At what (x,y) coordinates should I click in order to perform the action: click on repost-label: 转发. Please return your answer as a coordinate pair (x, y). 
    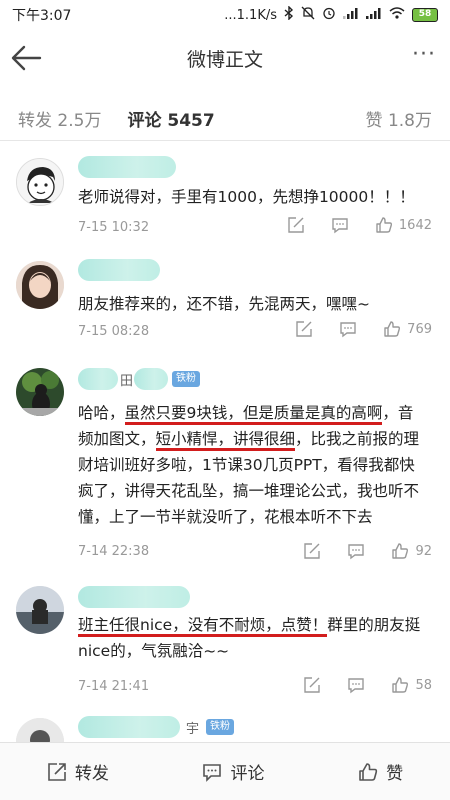
    Looking at the image, I should click on (91, 774).